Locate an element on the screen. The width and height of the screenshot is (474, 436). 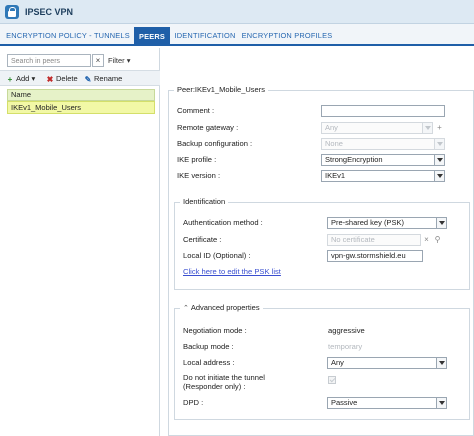
identification-legend: Identification is located at coordinates (204, 201).